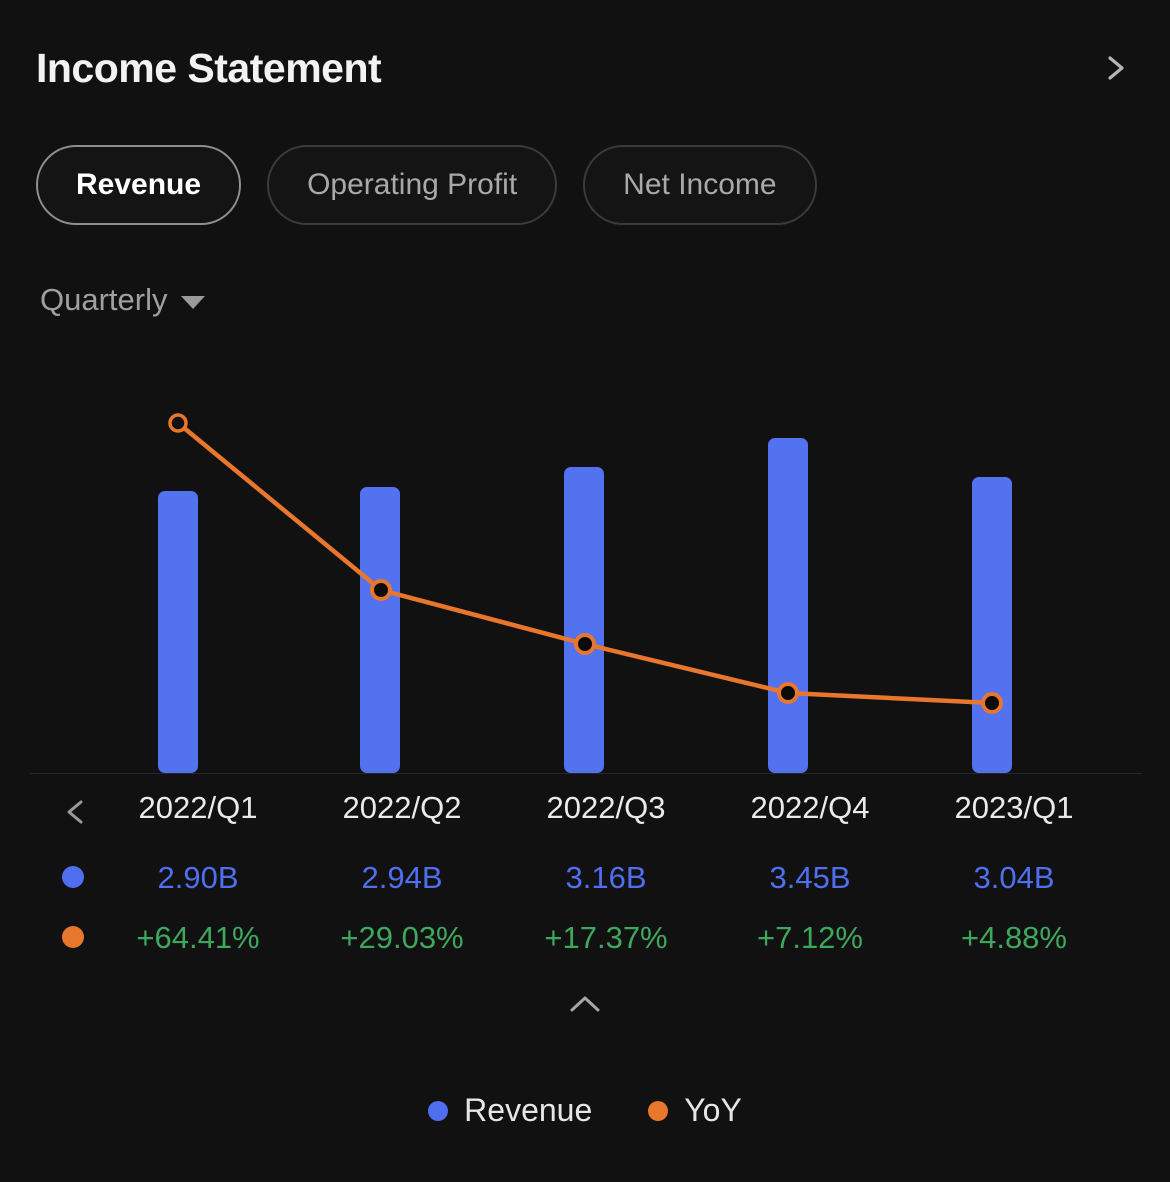 The image size is (1170, 1182). I want to click on period-cell: 2022/Q3, so click(606, 807).